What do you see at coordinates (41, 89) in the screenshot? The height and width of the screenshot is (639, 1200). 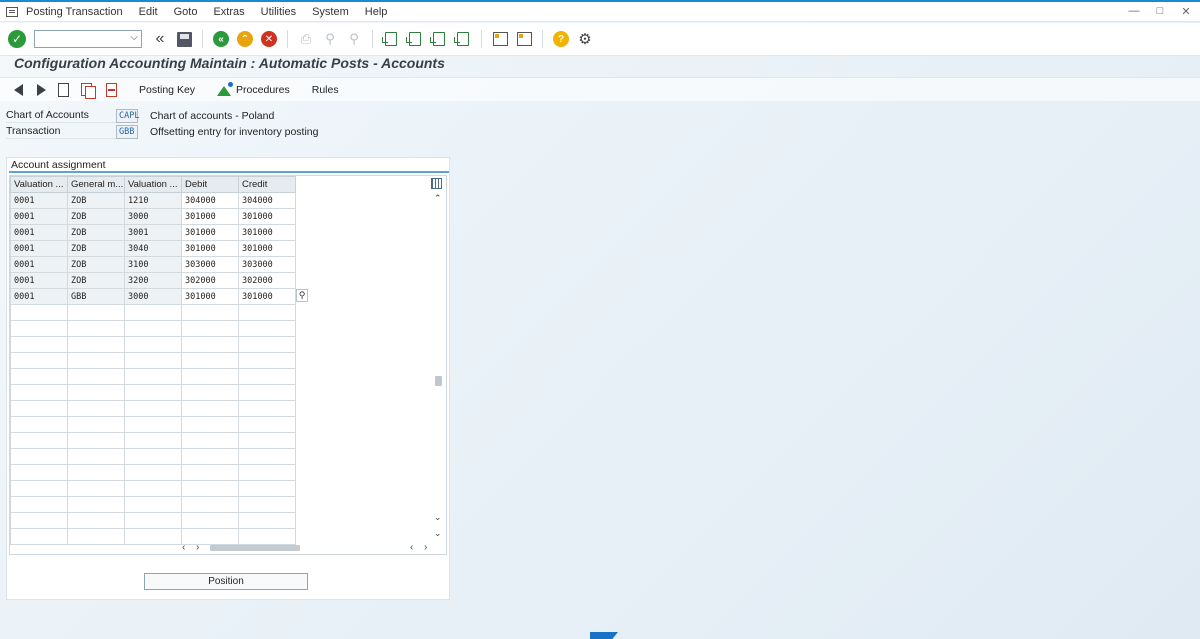 I see `next-entry-icon` at bounding box center [41, 89].